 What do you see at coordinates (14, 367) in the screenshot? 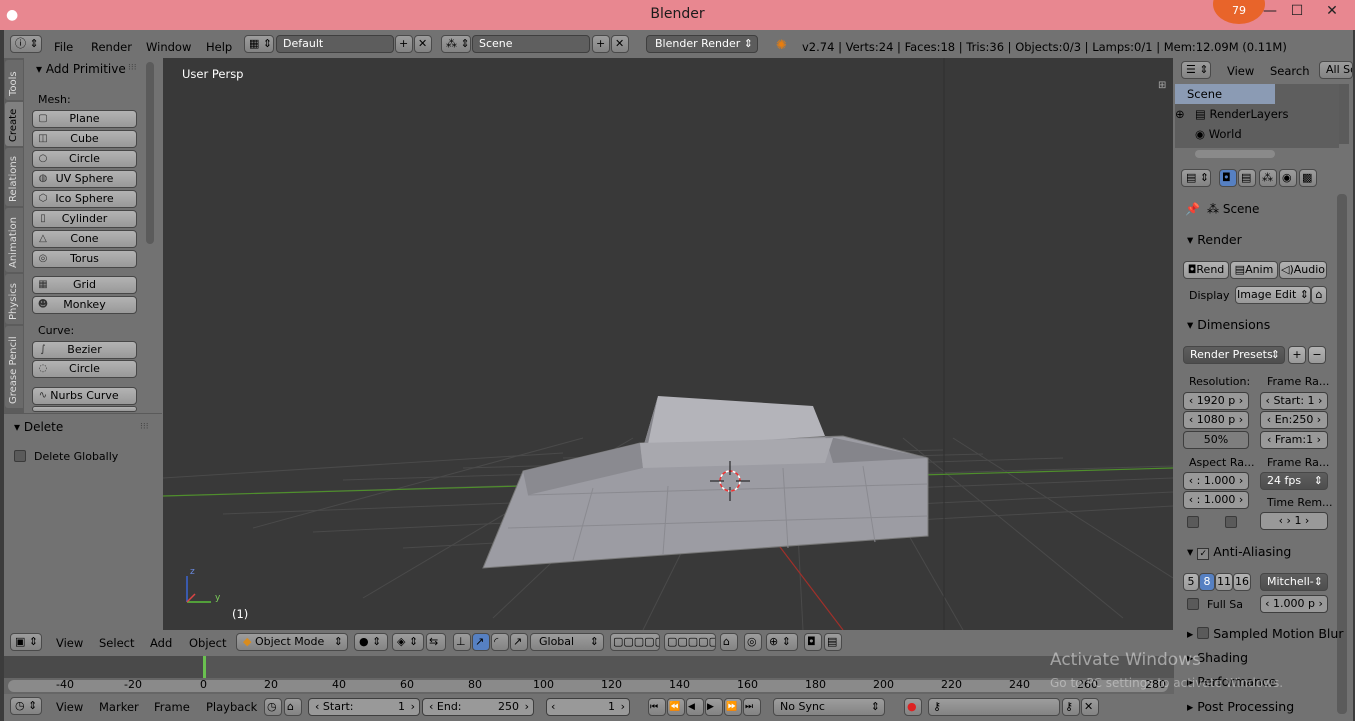
I see `tab-grease-pencil: Grease Pencil` at bounding box center [14, 367].